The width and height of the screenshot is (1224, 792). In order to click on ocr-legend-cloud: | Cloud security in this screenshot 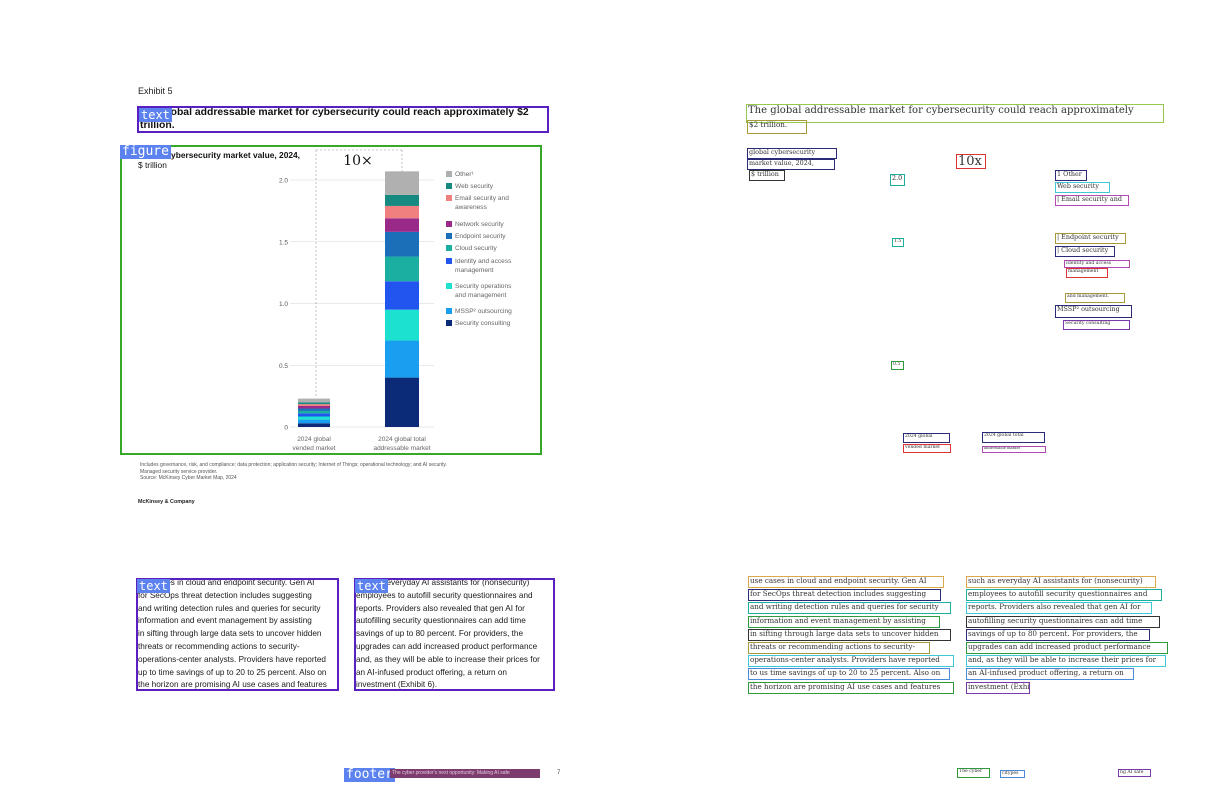, I will do `click(1085, 251)`.